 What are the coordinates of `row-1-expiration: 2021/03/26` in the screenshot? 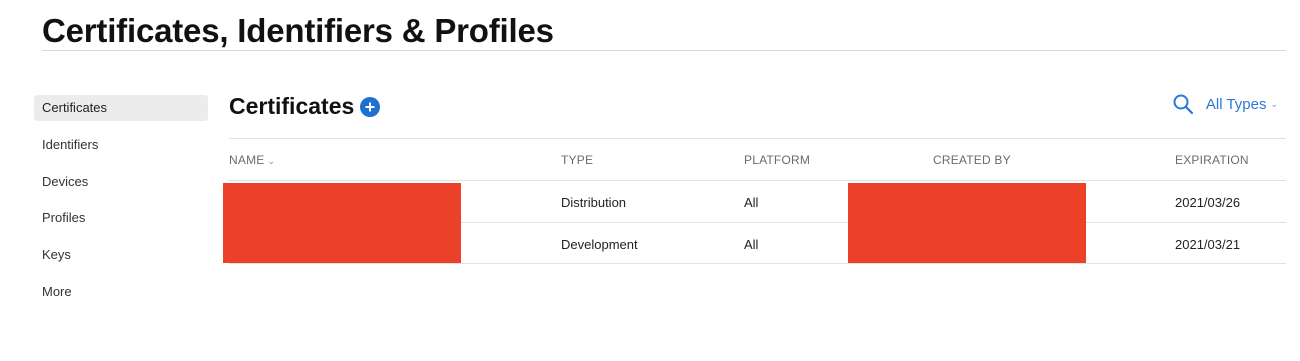 It's located at (1208, 202).